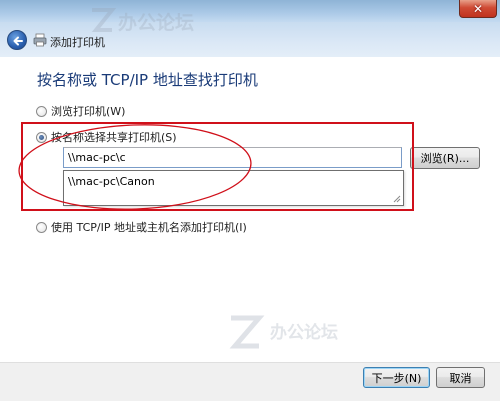  What do you see at coordinates (250, 11) in the screenshot?
I see `window-titlebar: ✕` at bounding box center [250, 11].